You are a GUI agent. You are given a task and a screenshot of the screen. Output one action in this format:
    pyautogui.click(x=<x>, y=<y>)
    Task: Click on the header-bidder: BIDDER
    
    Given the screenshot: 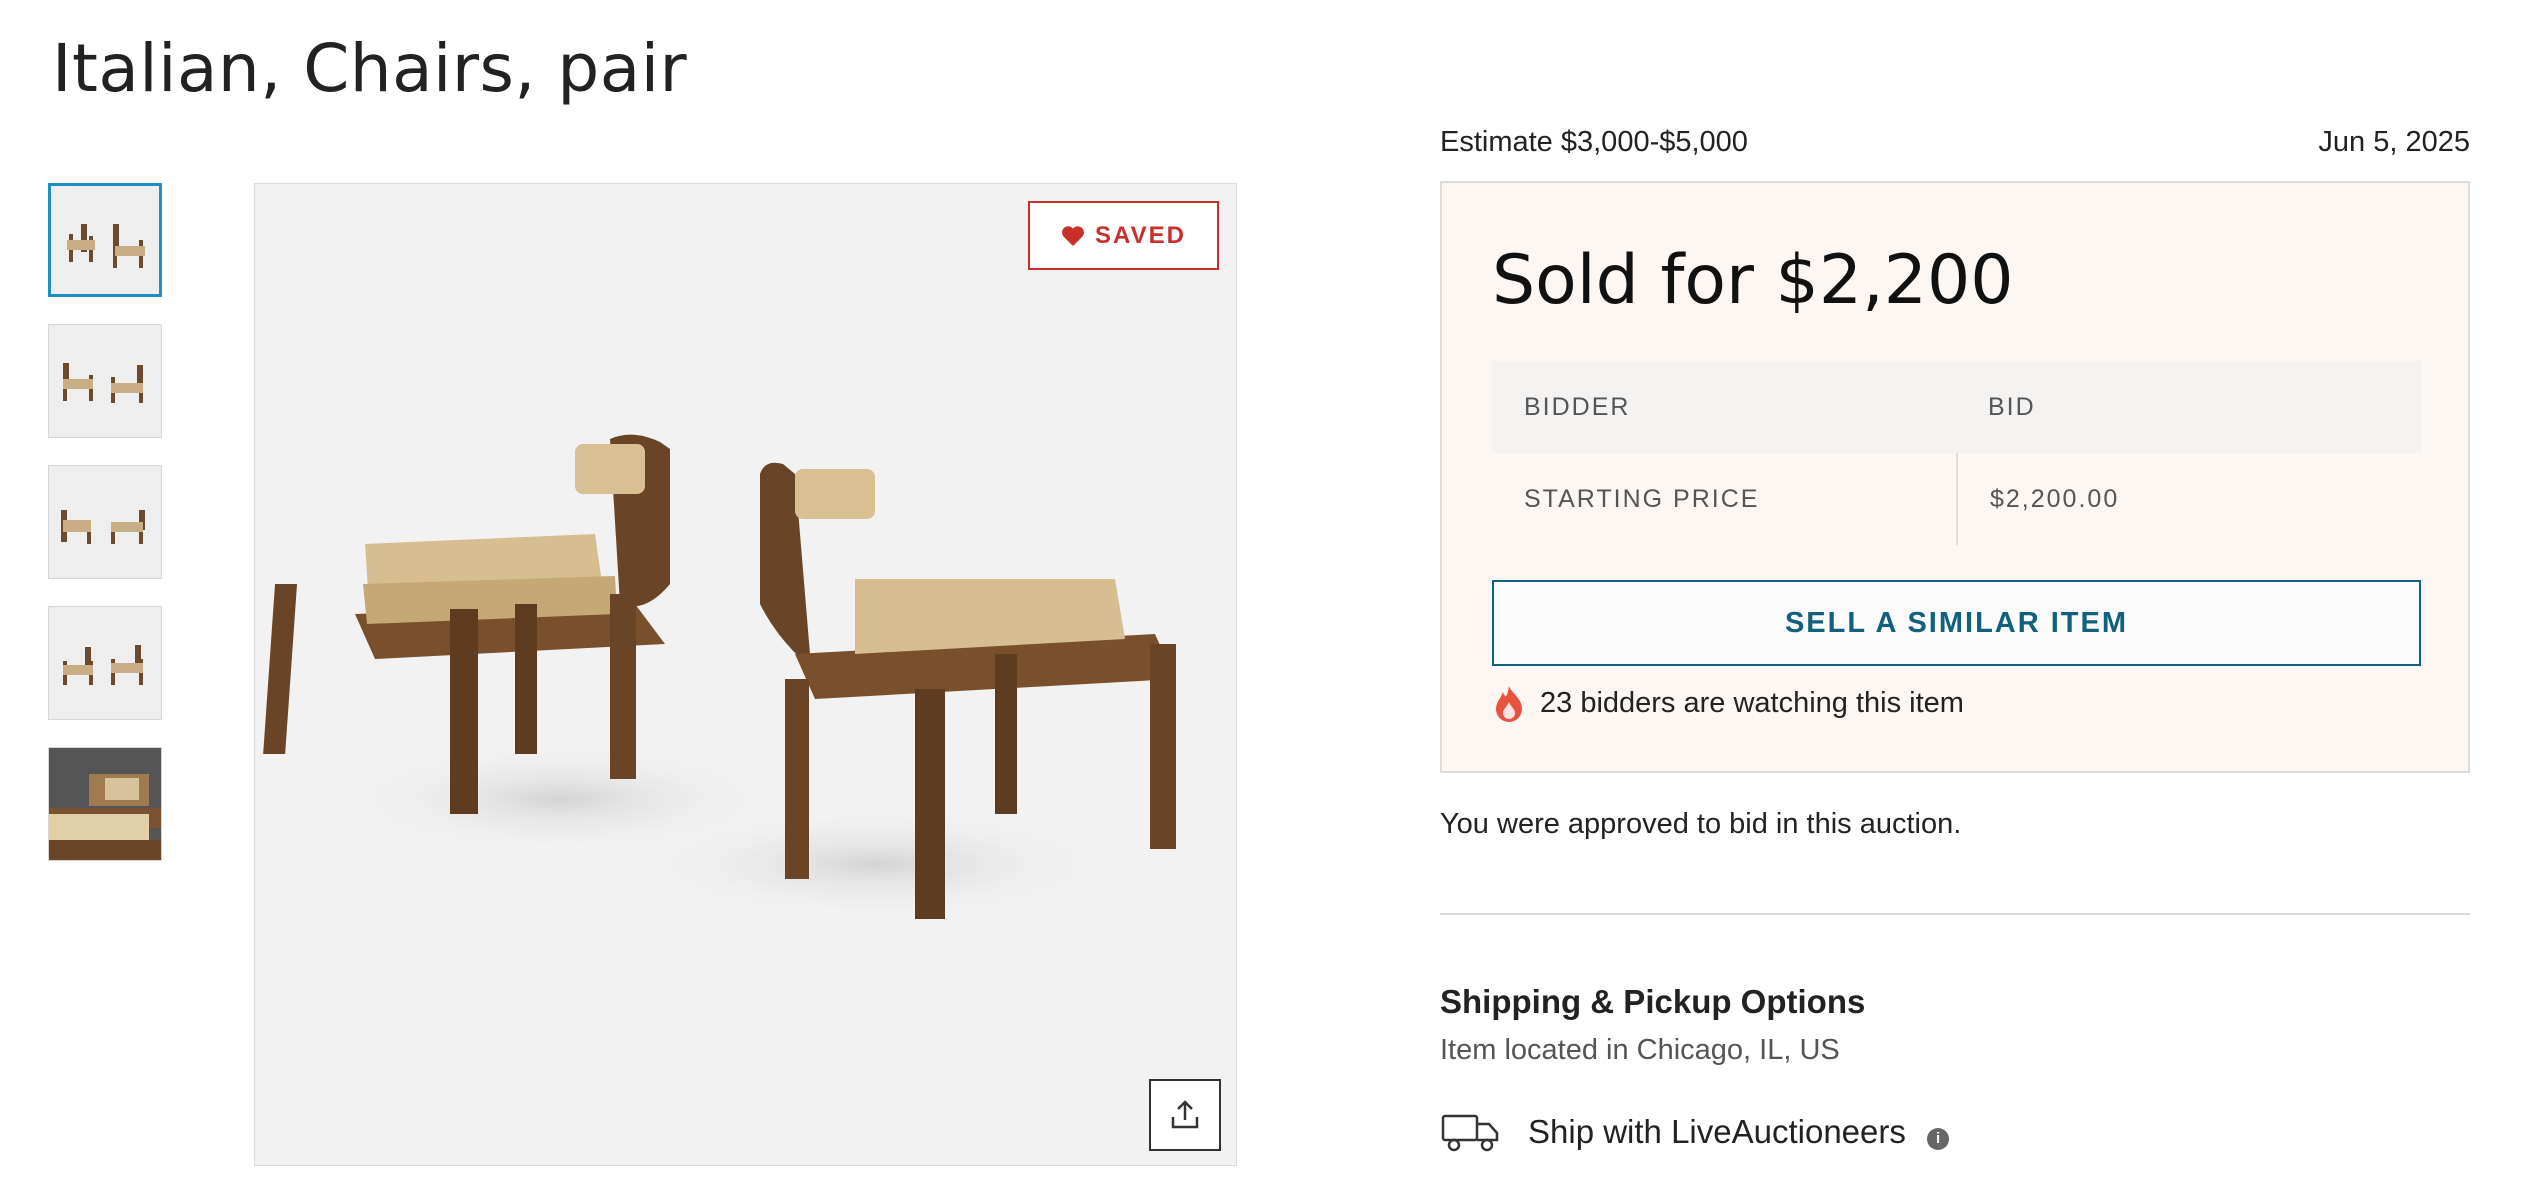 What is the action you would take?
    pyautogui.click(x=1577, y=406)
    